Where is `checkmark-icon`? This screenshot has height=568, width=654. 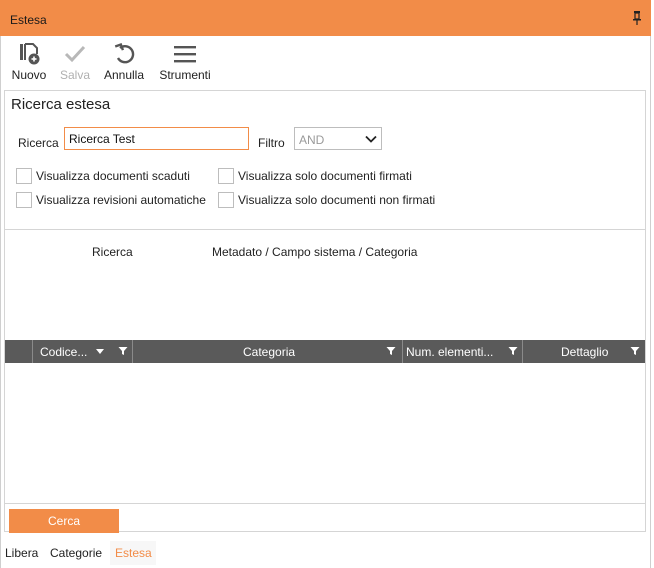 checkmark-icon is located at coordinates (75, 54).